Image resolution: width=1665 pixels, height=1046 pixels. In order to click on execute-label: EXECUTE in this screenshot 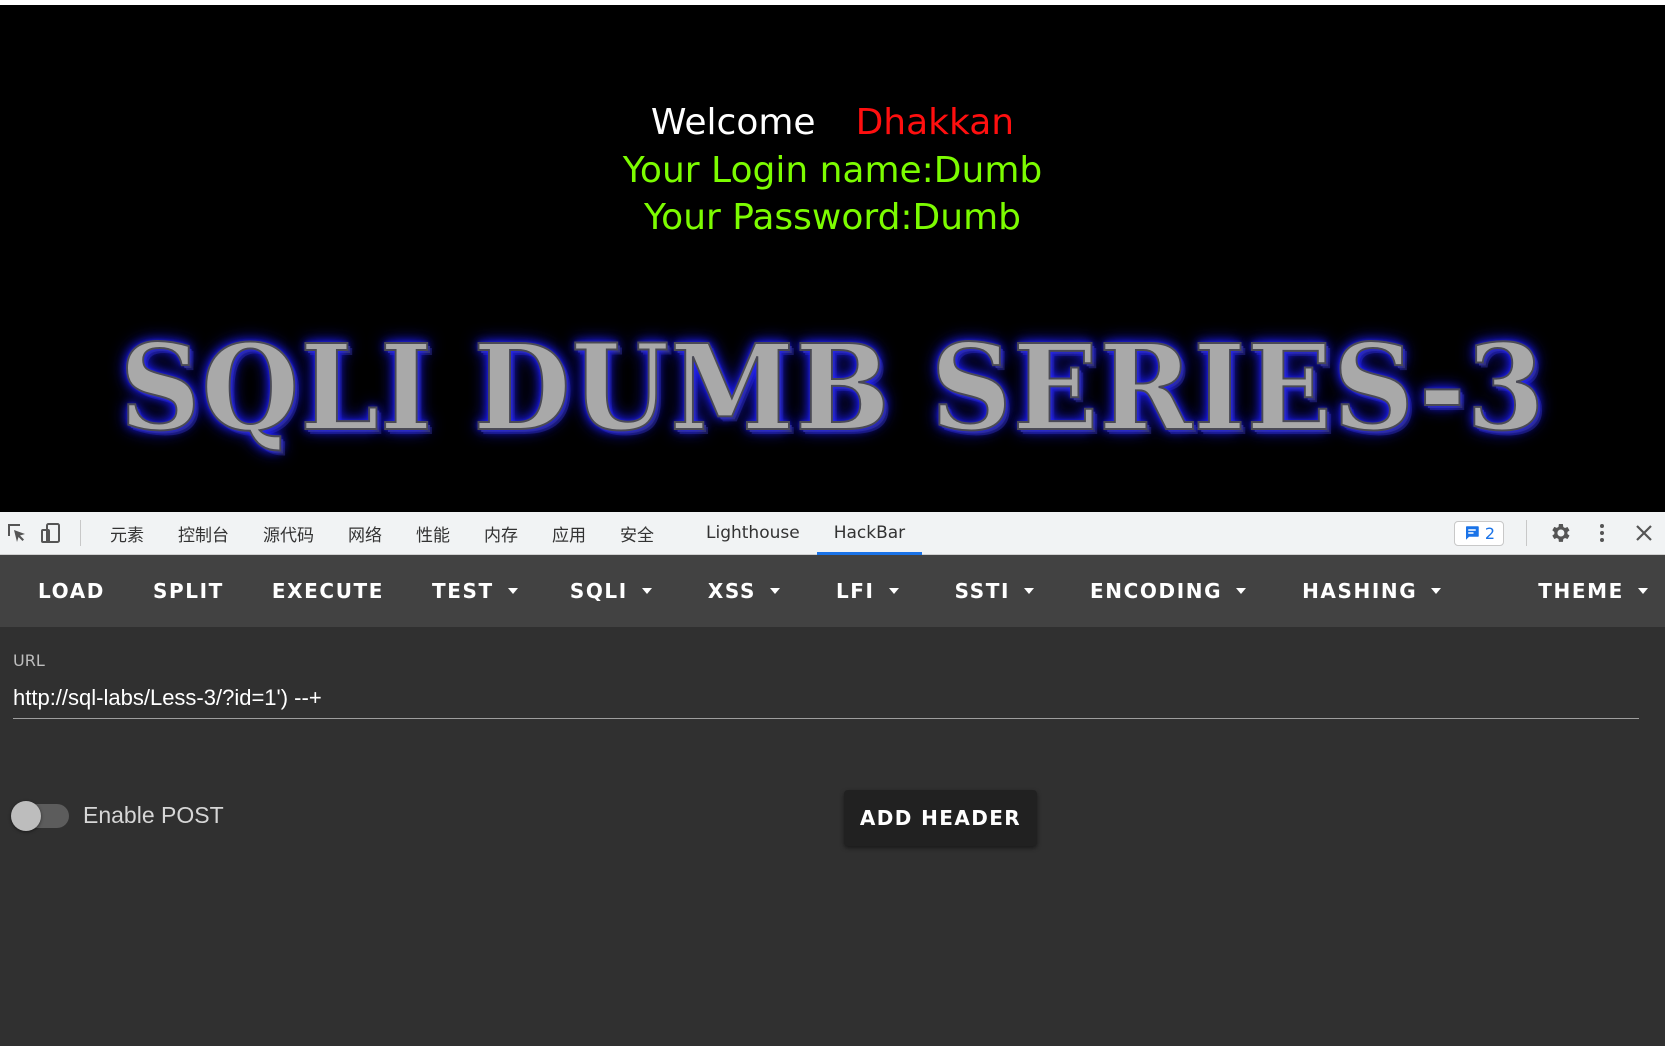, I will do `click(328, 591)`.